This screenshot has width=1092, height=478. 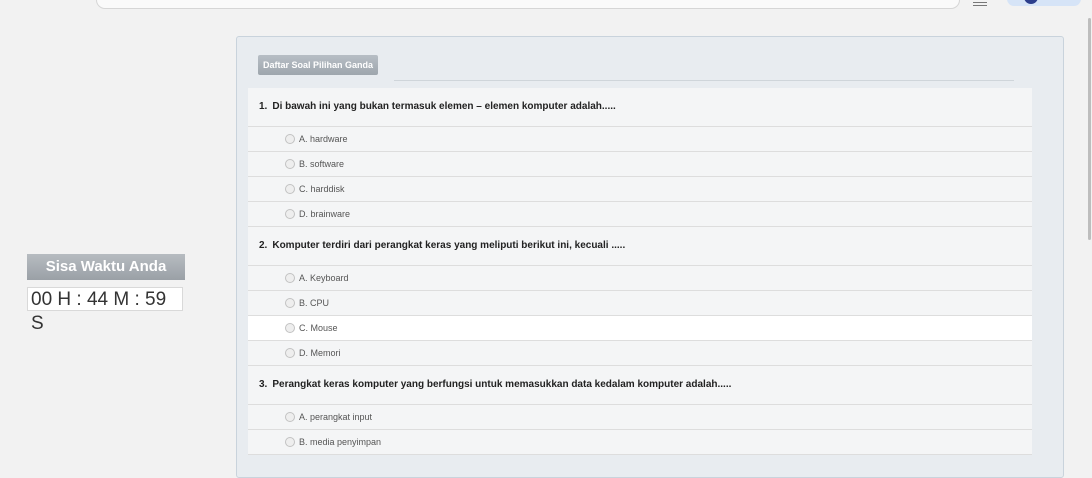 What do you see at coordinates (980, 3) in the screenshot?
I see `menu-icon` at bounding box center [980, 3].